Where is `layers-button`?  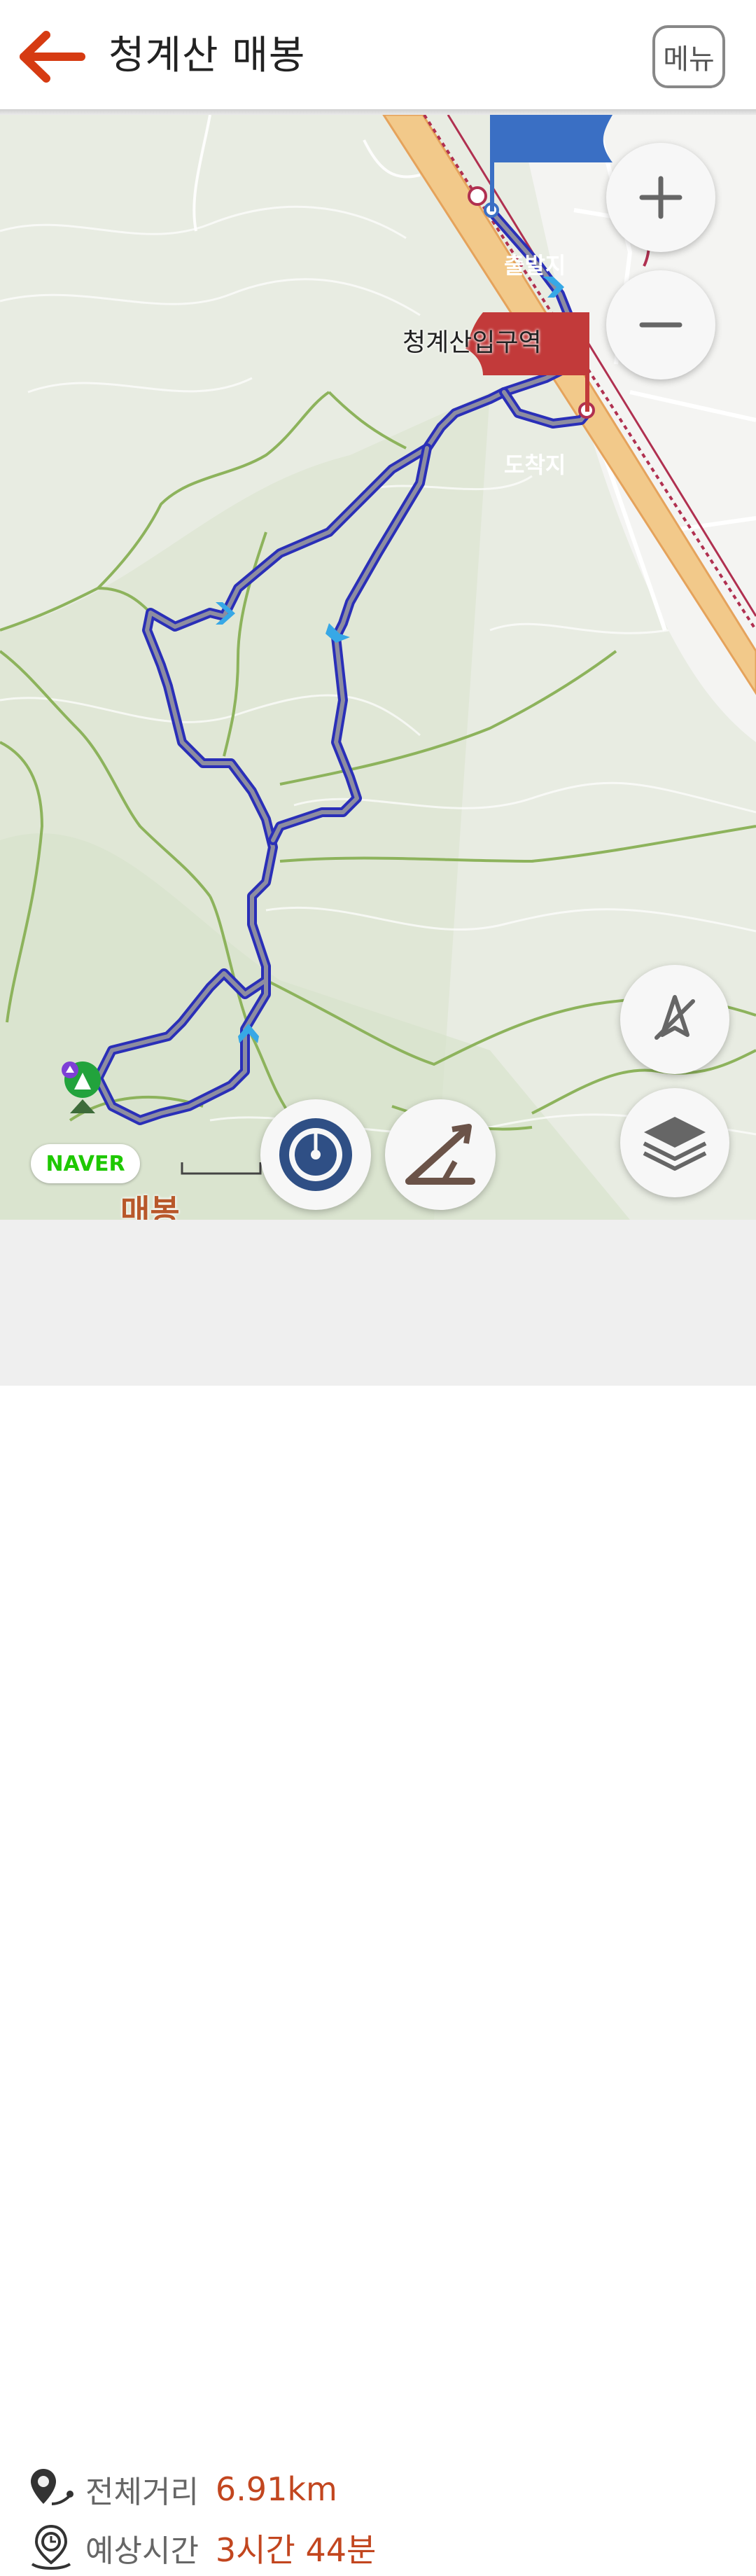
layers-button is located at coordinates (674, 1142).